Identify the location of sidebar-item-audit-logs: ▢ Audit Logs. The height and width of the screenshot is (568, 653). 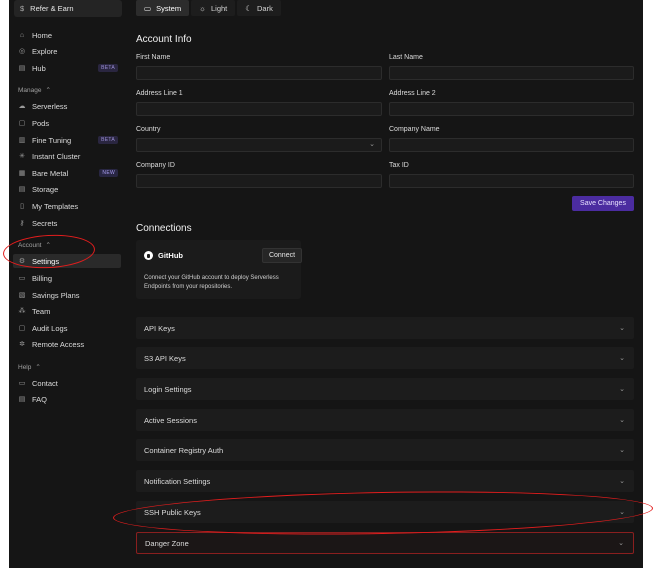
(67, 328).